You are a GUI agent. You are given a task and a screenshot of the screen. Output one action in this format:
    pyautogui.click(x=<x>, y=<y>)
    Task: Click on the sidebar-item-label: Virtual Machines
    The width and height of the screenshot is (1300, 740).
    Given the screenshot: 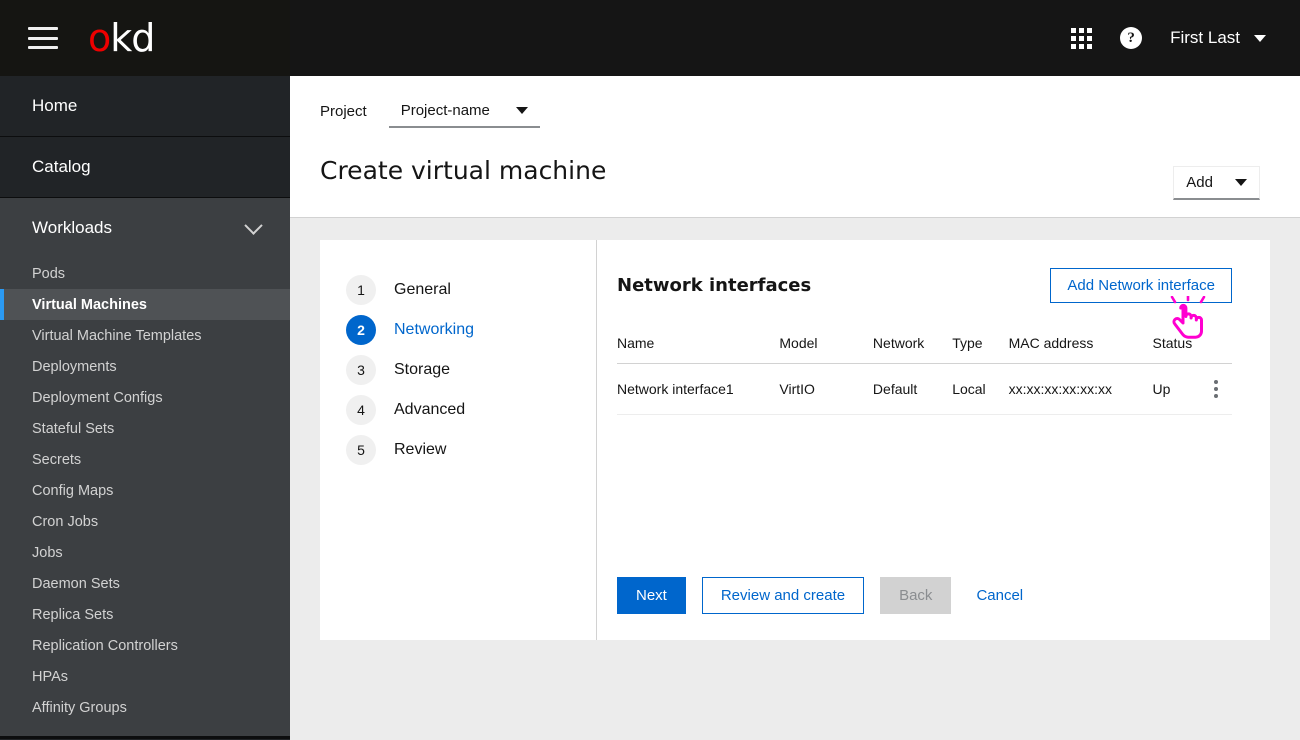 What is the action you would take?
    pyautogui.click(x=89, y=304)
    